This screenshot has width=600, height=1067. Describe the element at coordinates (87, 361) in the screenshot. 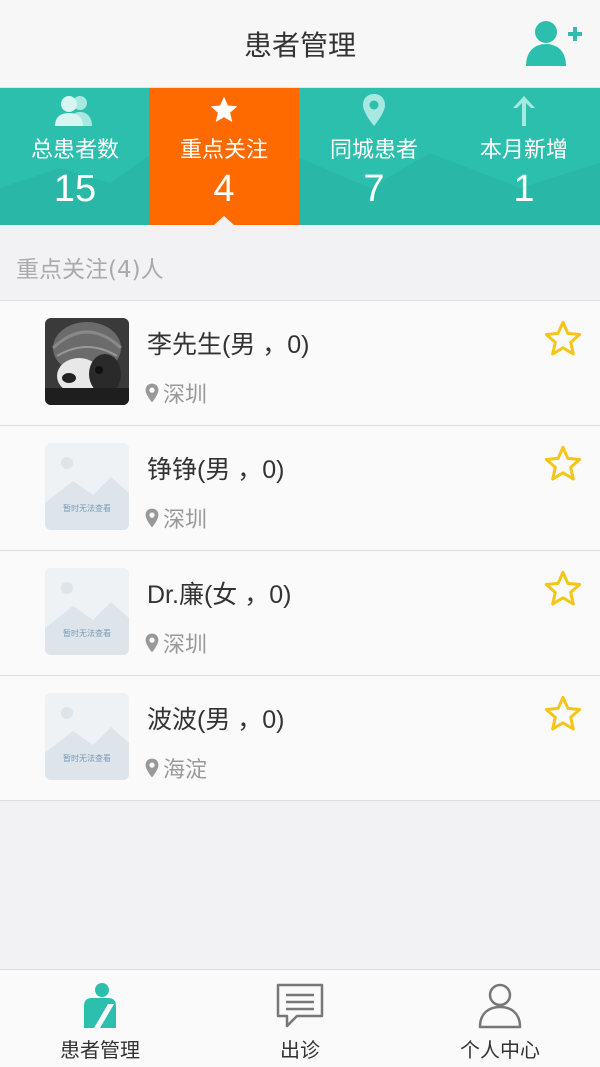

I see `avatar` at that location.